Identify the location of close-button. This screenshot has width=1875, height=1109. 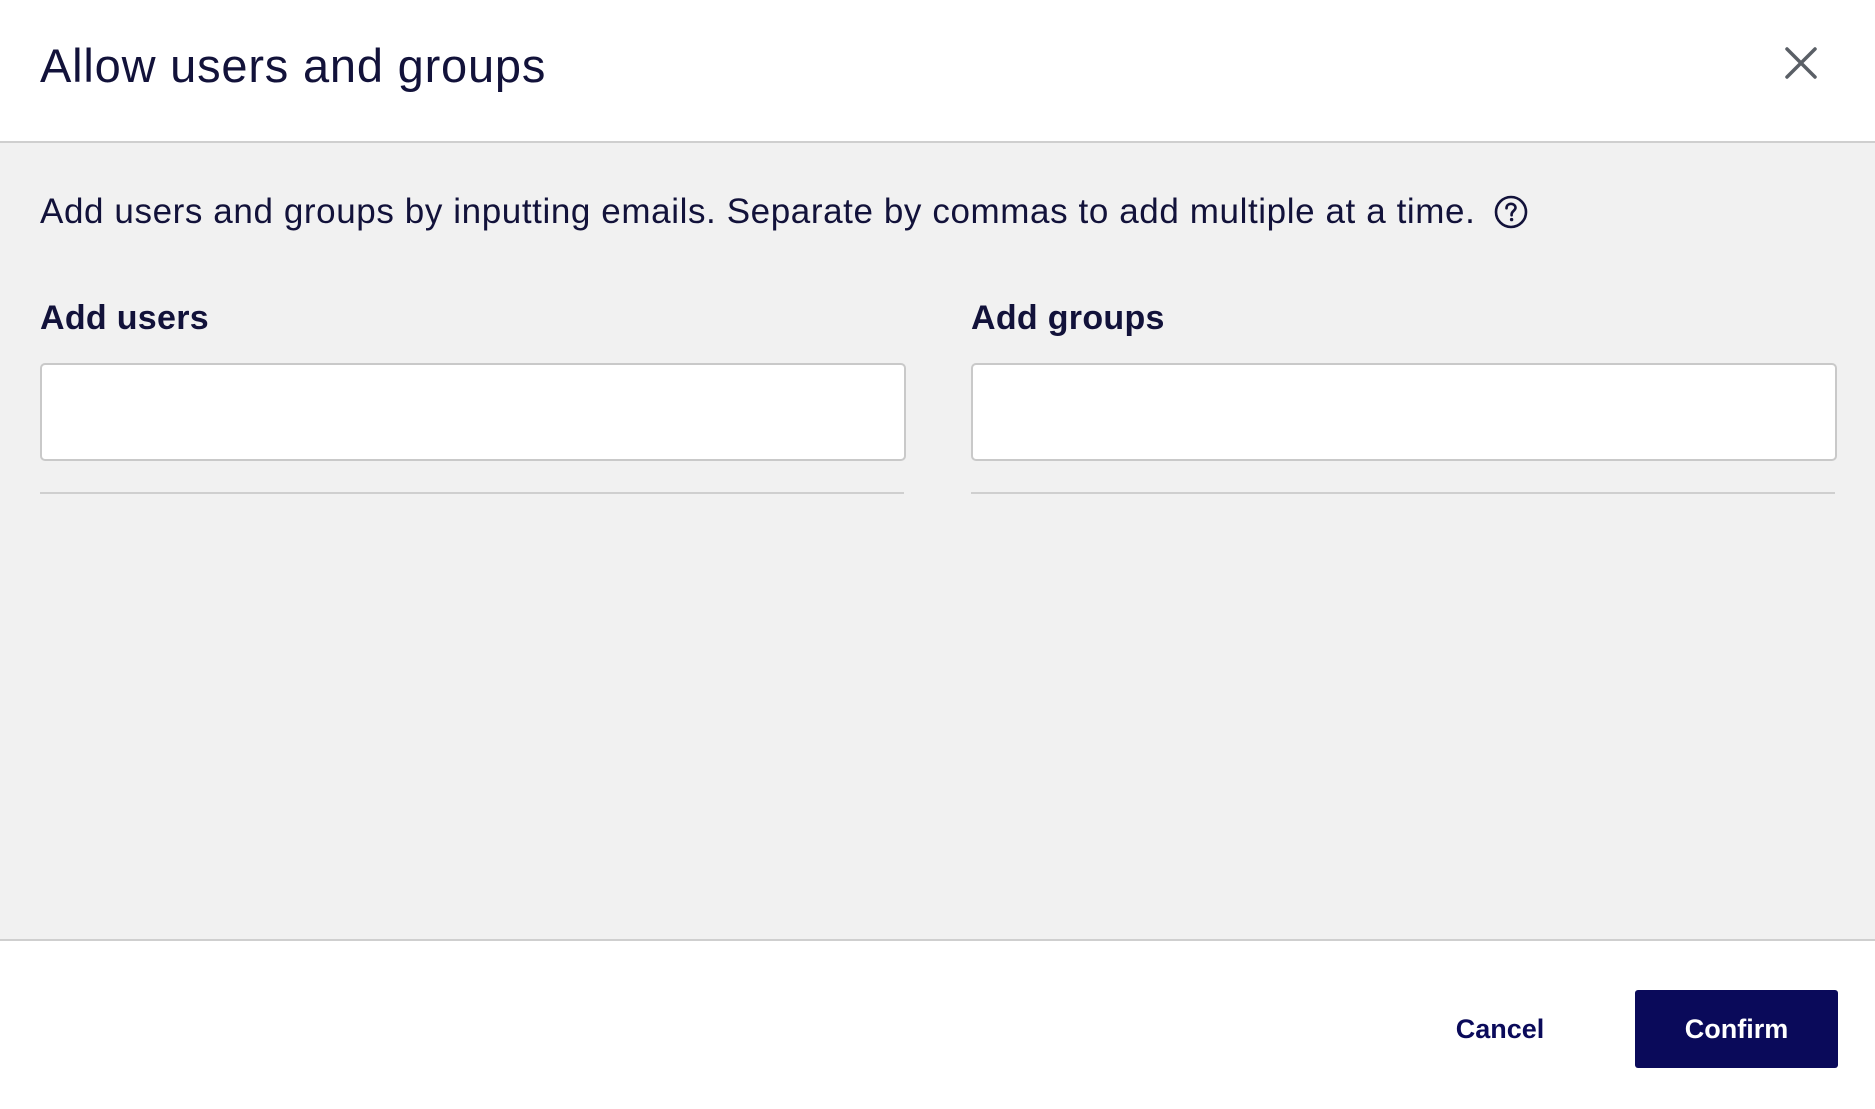
(1801, 63).